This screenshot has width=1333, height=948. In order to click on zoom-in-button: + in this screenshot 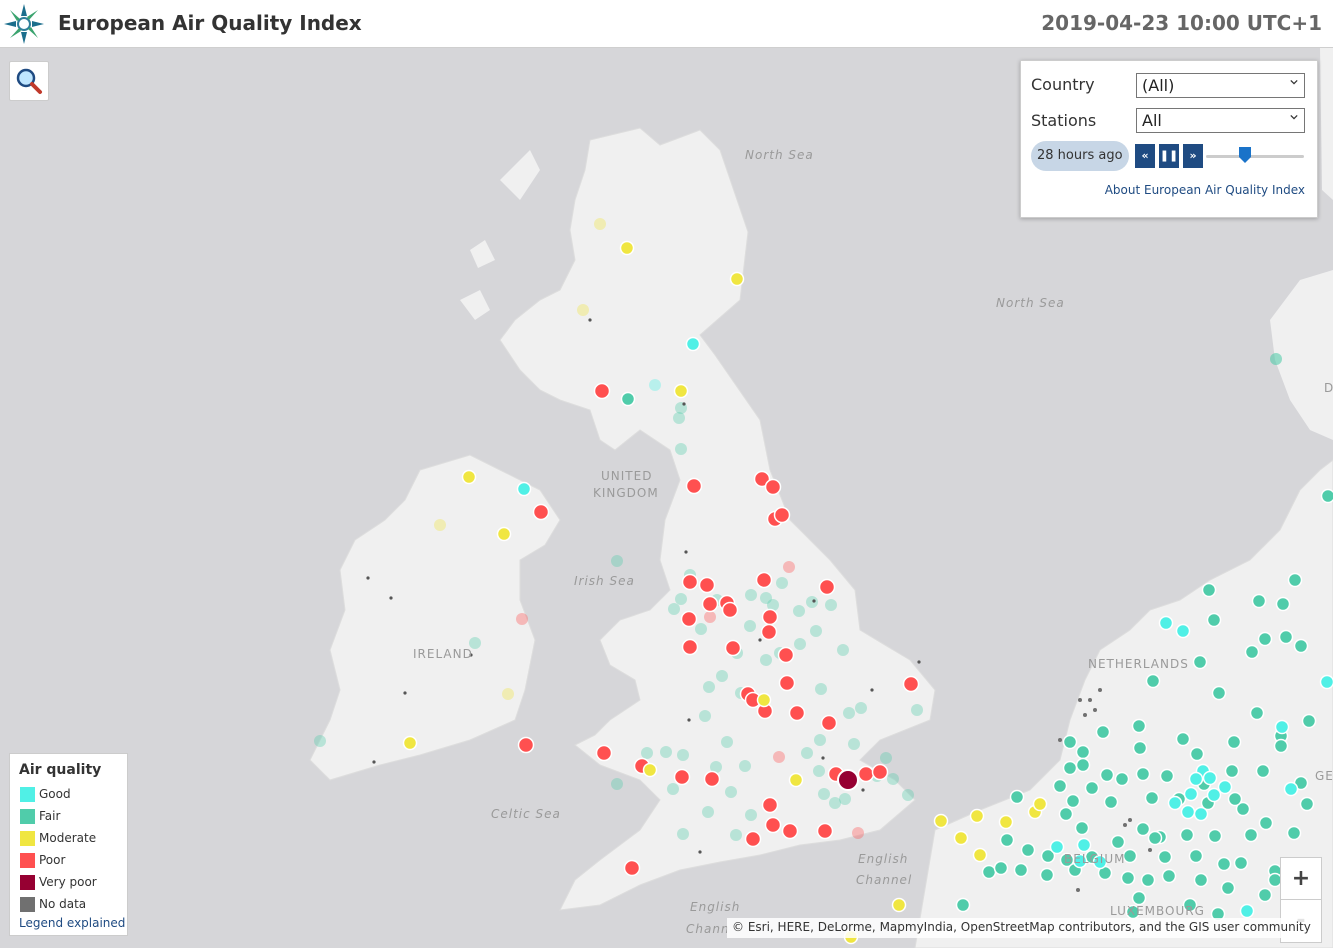, I will do `click(1301, 879)`.